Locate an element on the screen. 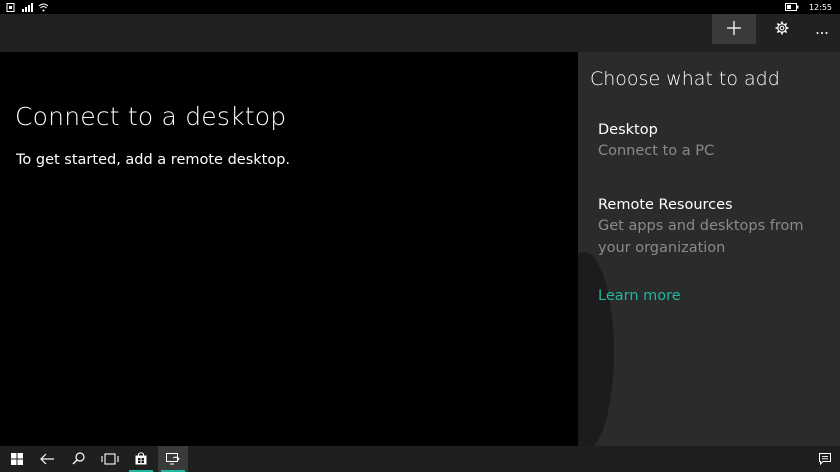 The width and height of the screenshot is (840, 472). task-view-button is located at coordinates (110, 459).